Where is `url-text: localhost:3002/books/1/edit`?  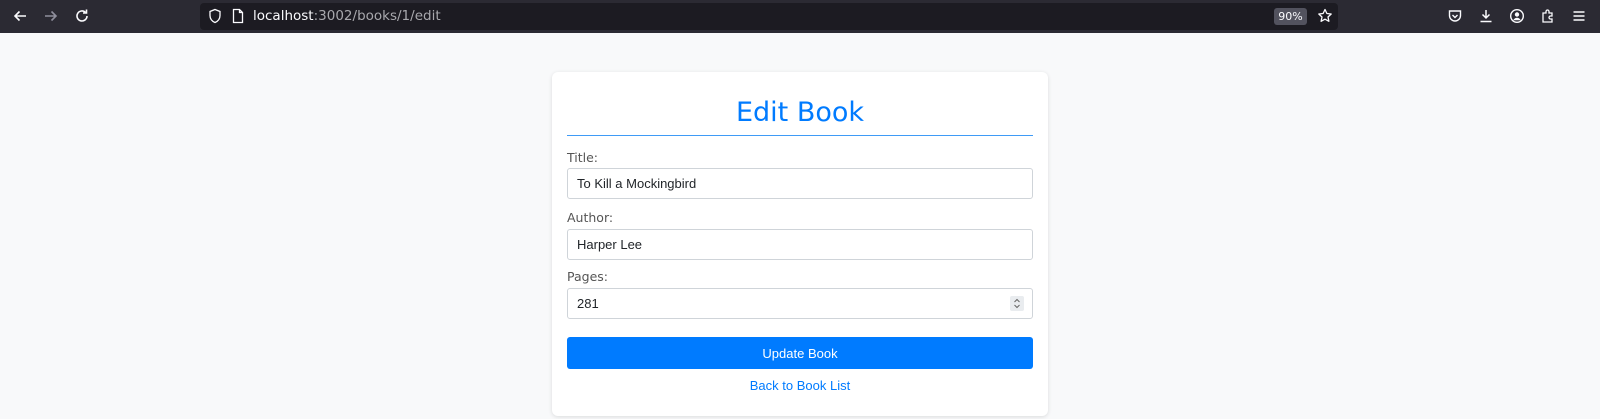 url-text: localhost:3002/books/1/edit is located at coordinates (347, 16).